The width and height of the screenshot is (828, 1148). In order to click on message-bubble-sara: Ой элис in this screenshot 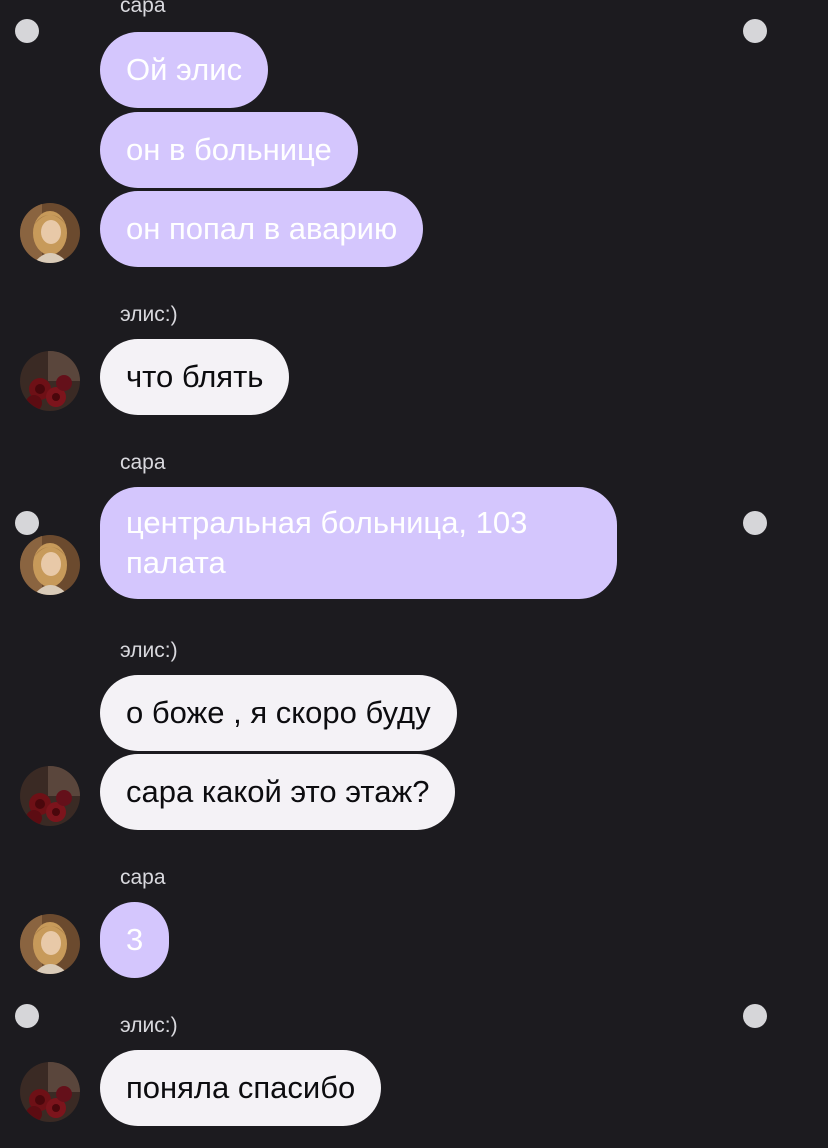, I will do `click(184, 70)`.